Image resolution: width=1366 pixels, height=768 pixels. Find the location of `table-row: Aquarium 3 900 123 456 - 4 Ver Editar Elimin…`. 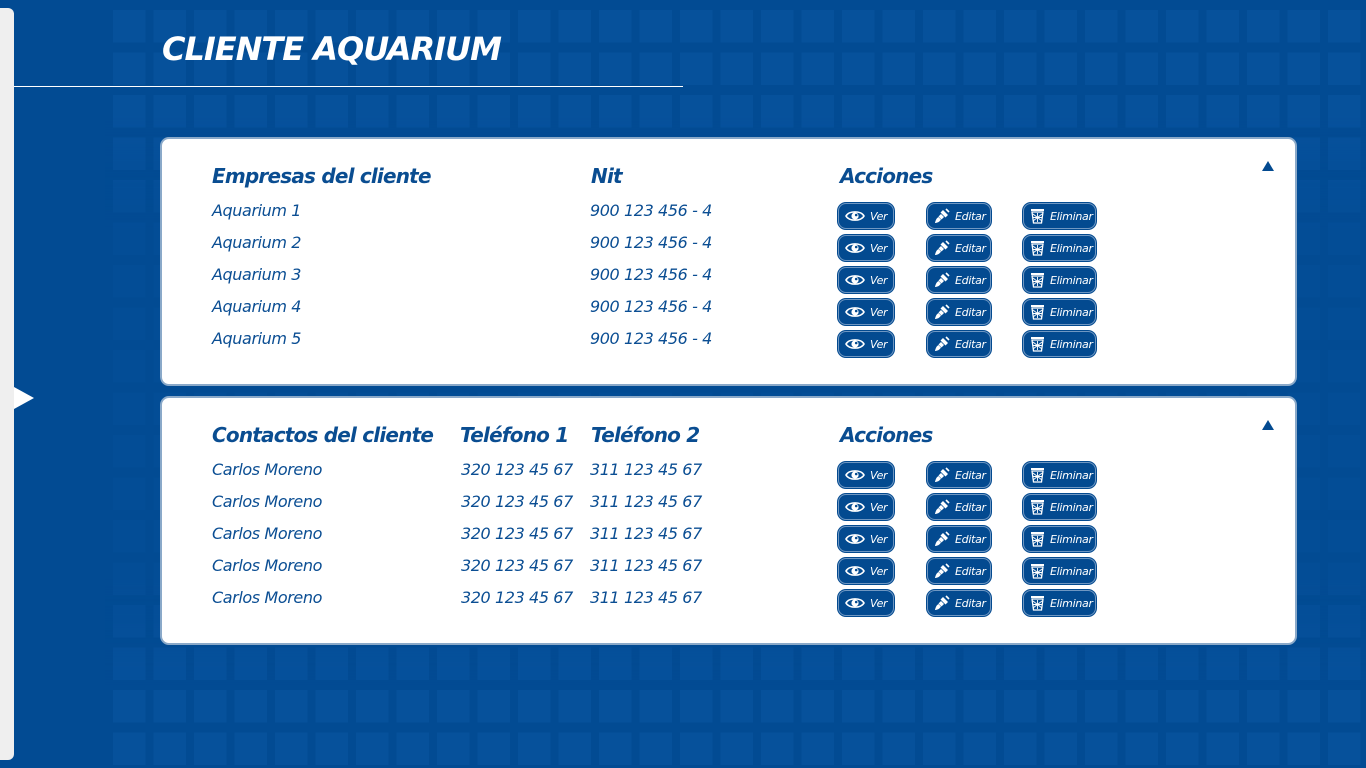

table-row: Aquarium 3 900 123 456 - 4 Ver Editar Elimin… is located at coordinates (728, 281).